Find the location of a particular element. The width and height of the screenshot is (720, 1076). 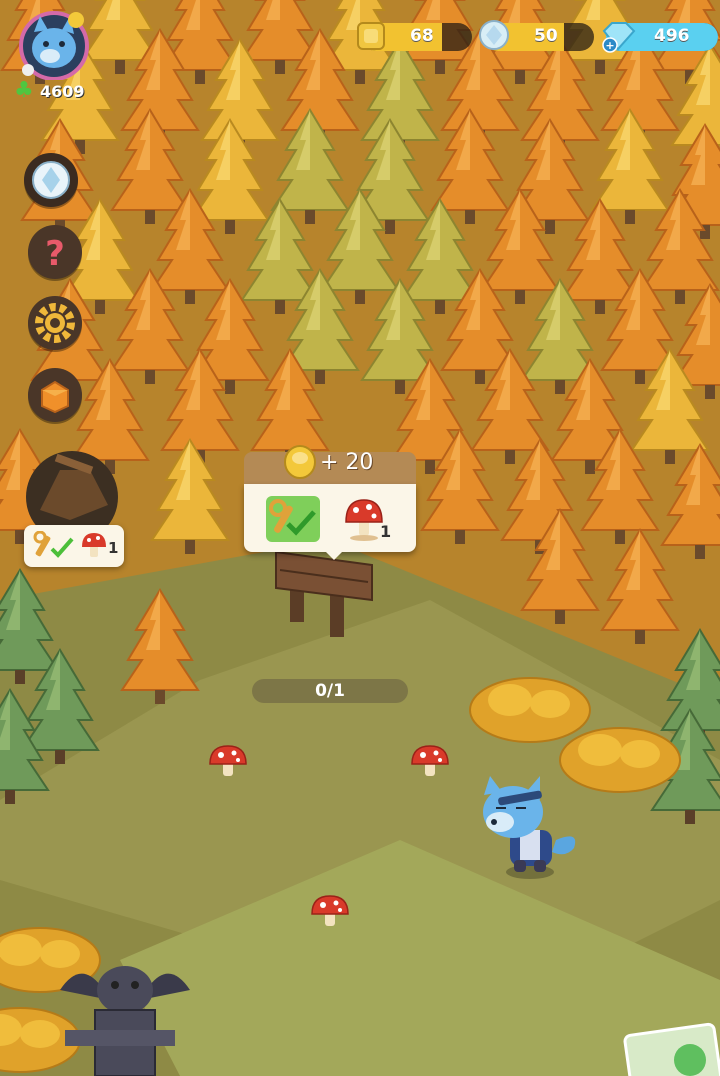

task-card-pointer is located at coordinates (334, 555).